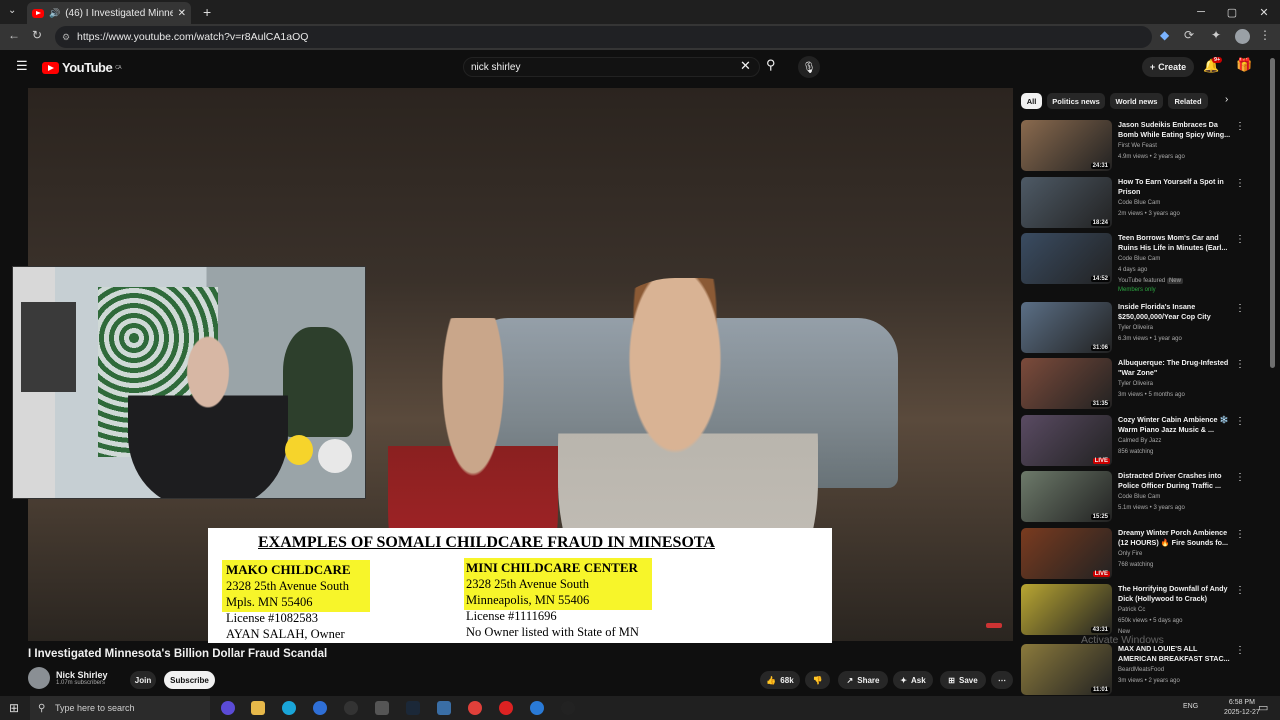 This screenshot has width=1280, height=720. What do you see at coordinates (66, 37) in the screenshot?
I see `site-info-icon: ⚙` at bounding box center [66, 37].